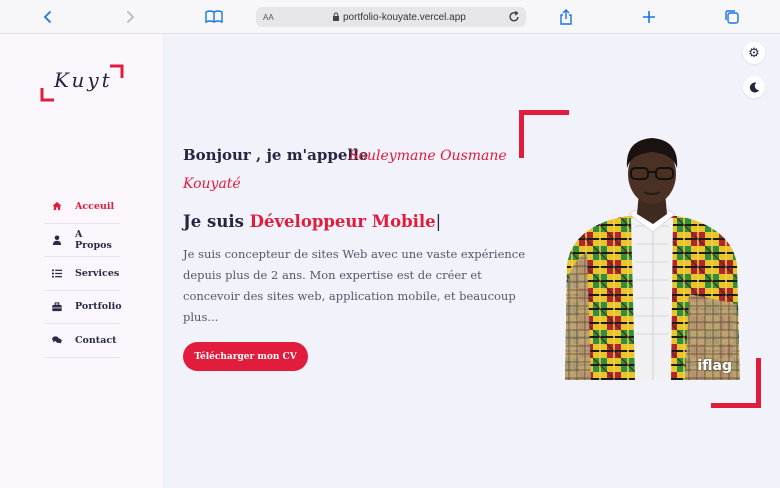  I want to click on sidebar-item-contact: Contact, so click(82, 341).